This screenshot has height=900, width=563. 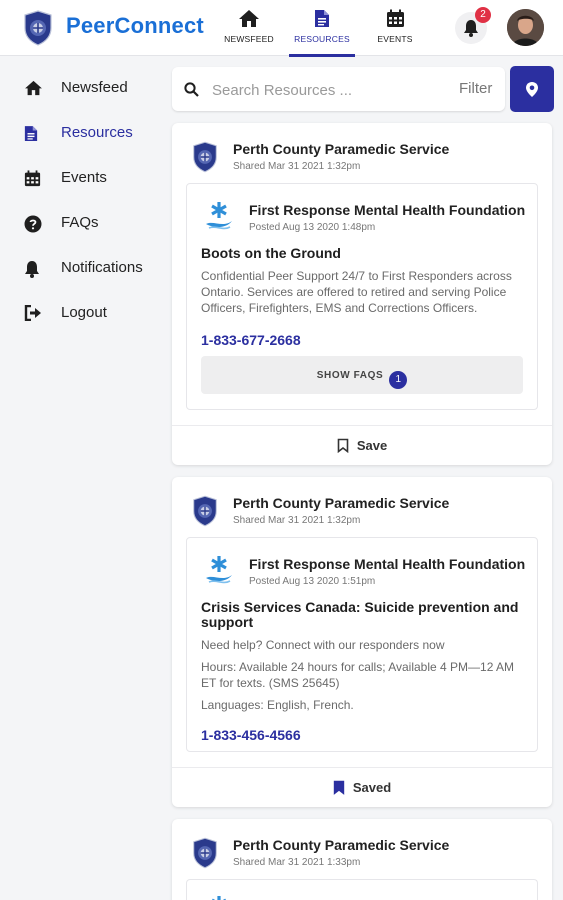 What do you see at coordinates (251, 340) in the screenshot?
I see `phone-link: 1-833-677-2668` at bounding box center [251, 340].